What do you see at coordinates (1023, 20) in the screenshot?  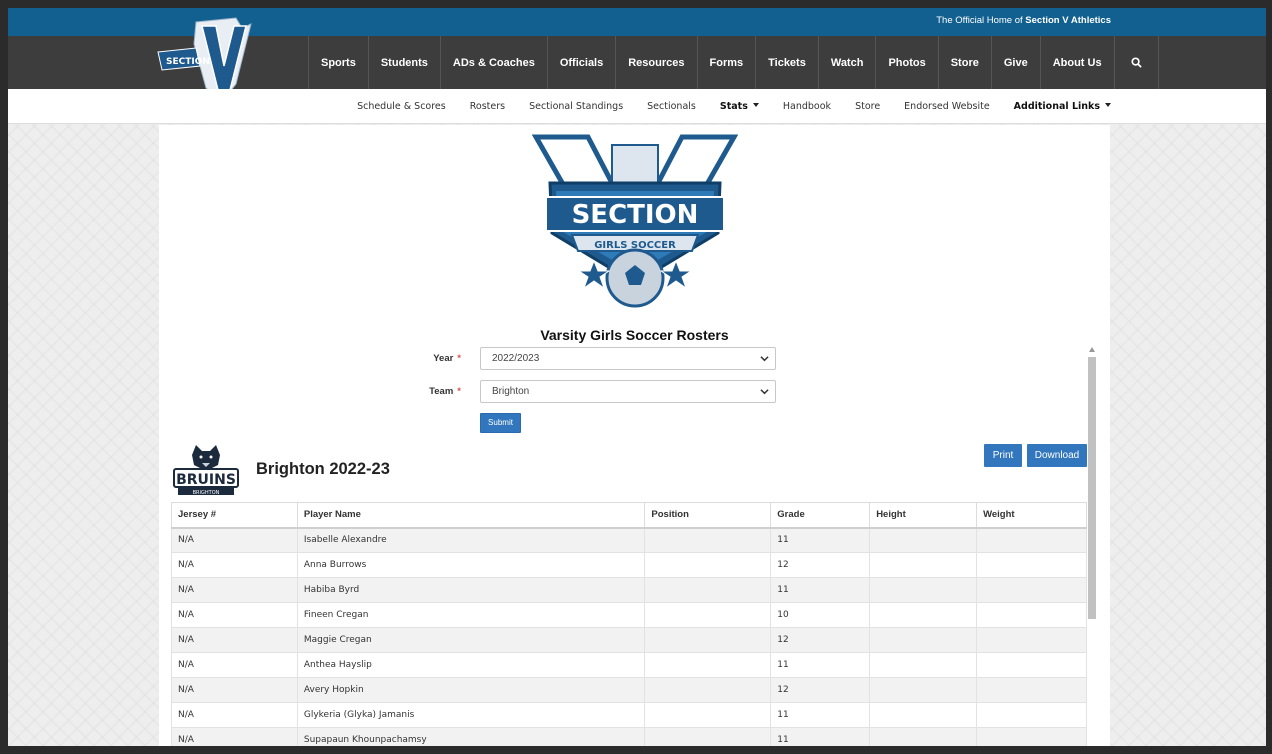 I see `tagline: The Official Home of Section V Athletics` at bounding box center [1023, 20].